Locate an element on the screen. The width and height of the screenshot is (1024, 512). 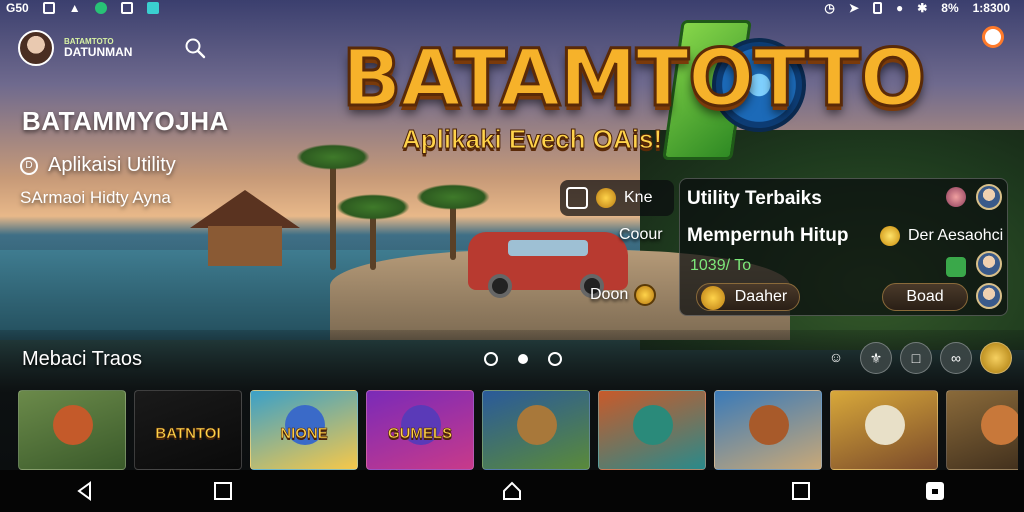
puzzle-icon is located at coordinates (956, 267).